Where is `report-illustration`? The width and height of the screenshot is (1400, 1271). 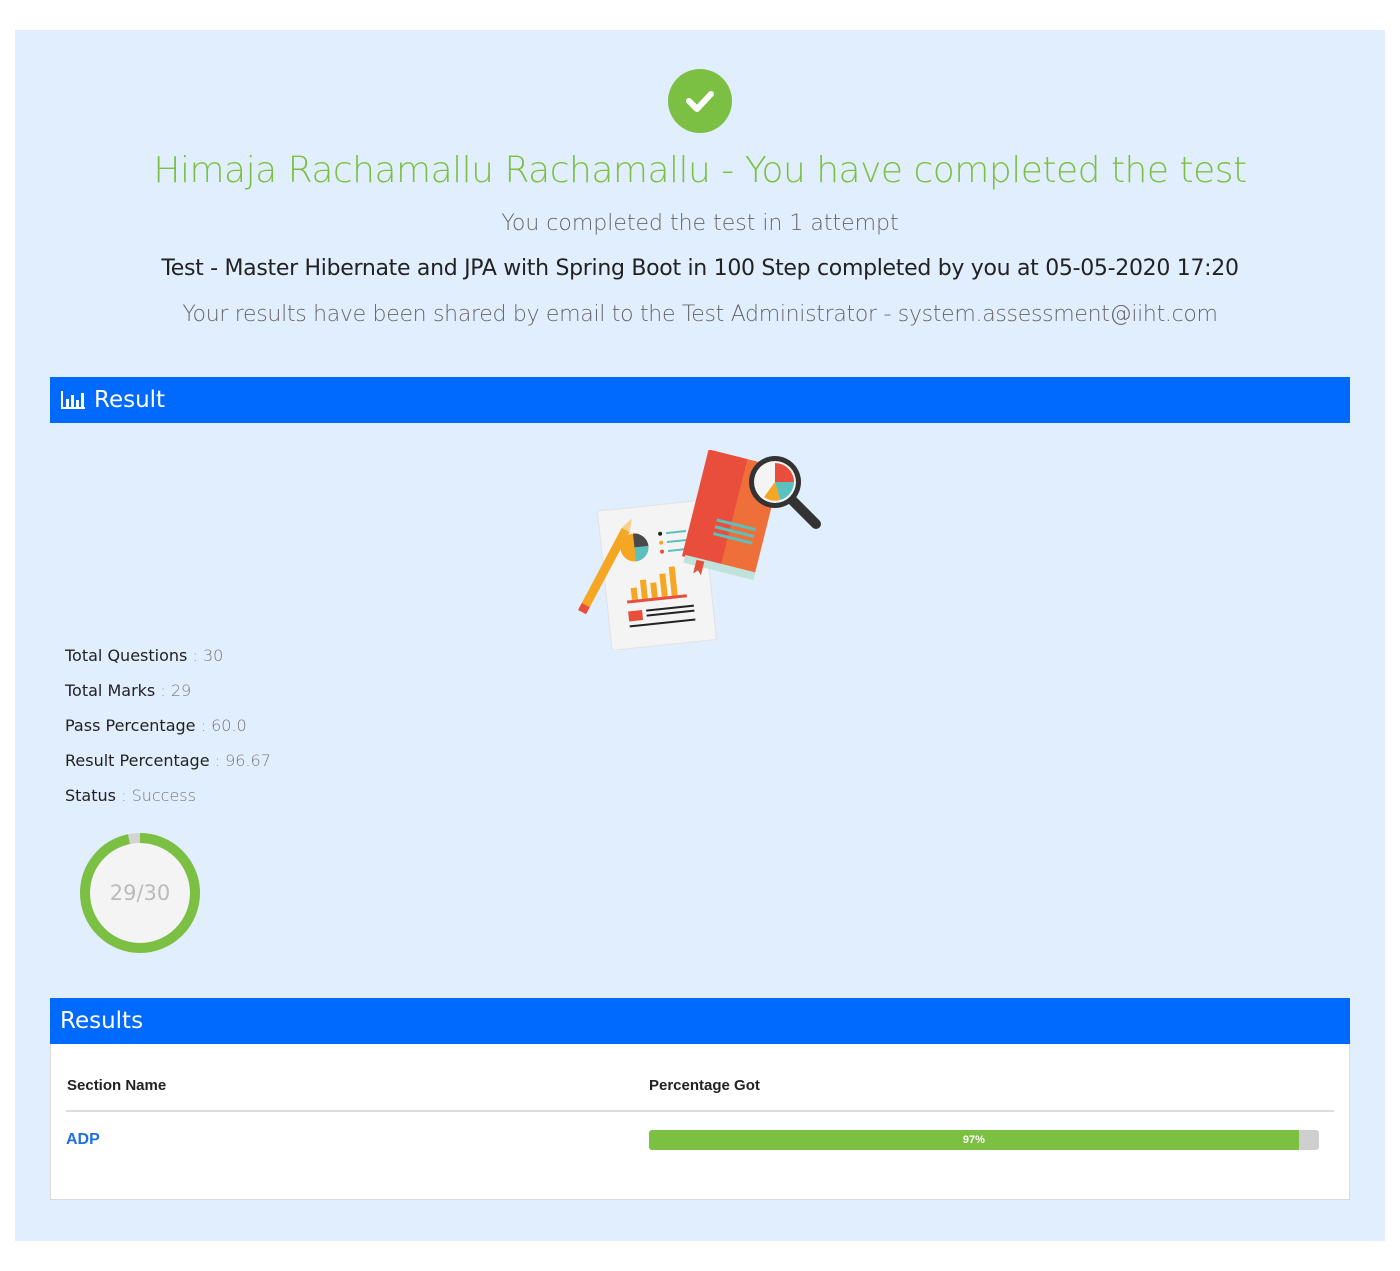 report-illustration is located at coordinates (700, 550).